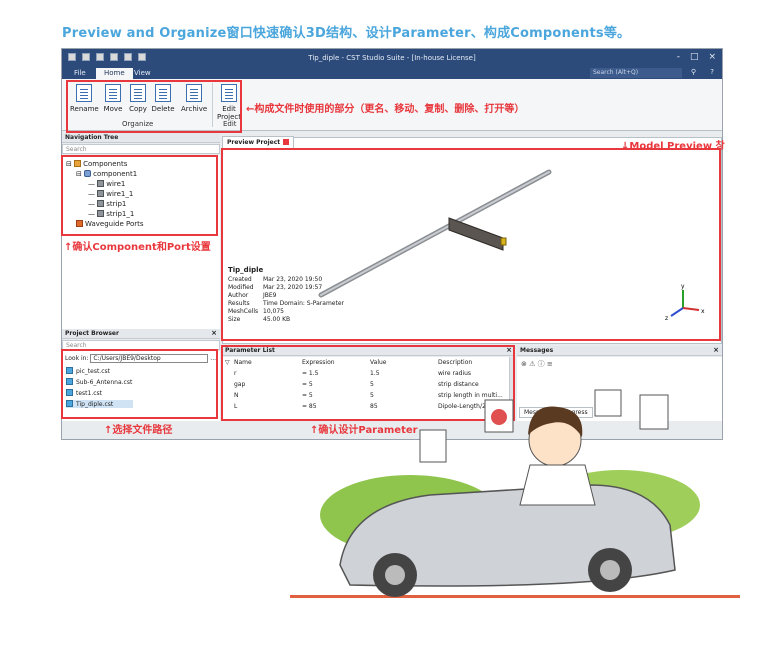 The width and height of the screenshot is (782, 645). Describe the element at coordinates (138, 430) in the screenshot. I see `browser-annotation: ↑选择文件路径` at that location.